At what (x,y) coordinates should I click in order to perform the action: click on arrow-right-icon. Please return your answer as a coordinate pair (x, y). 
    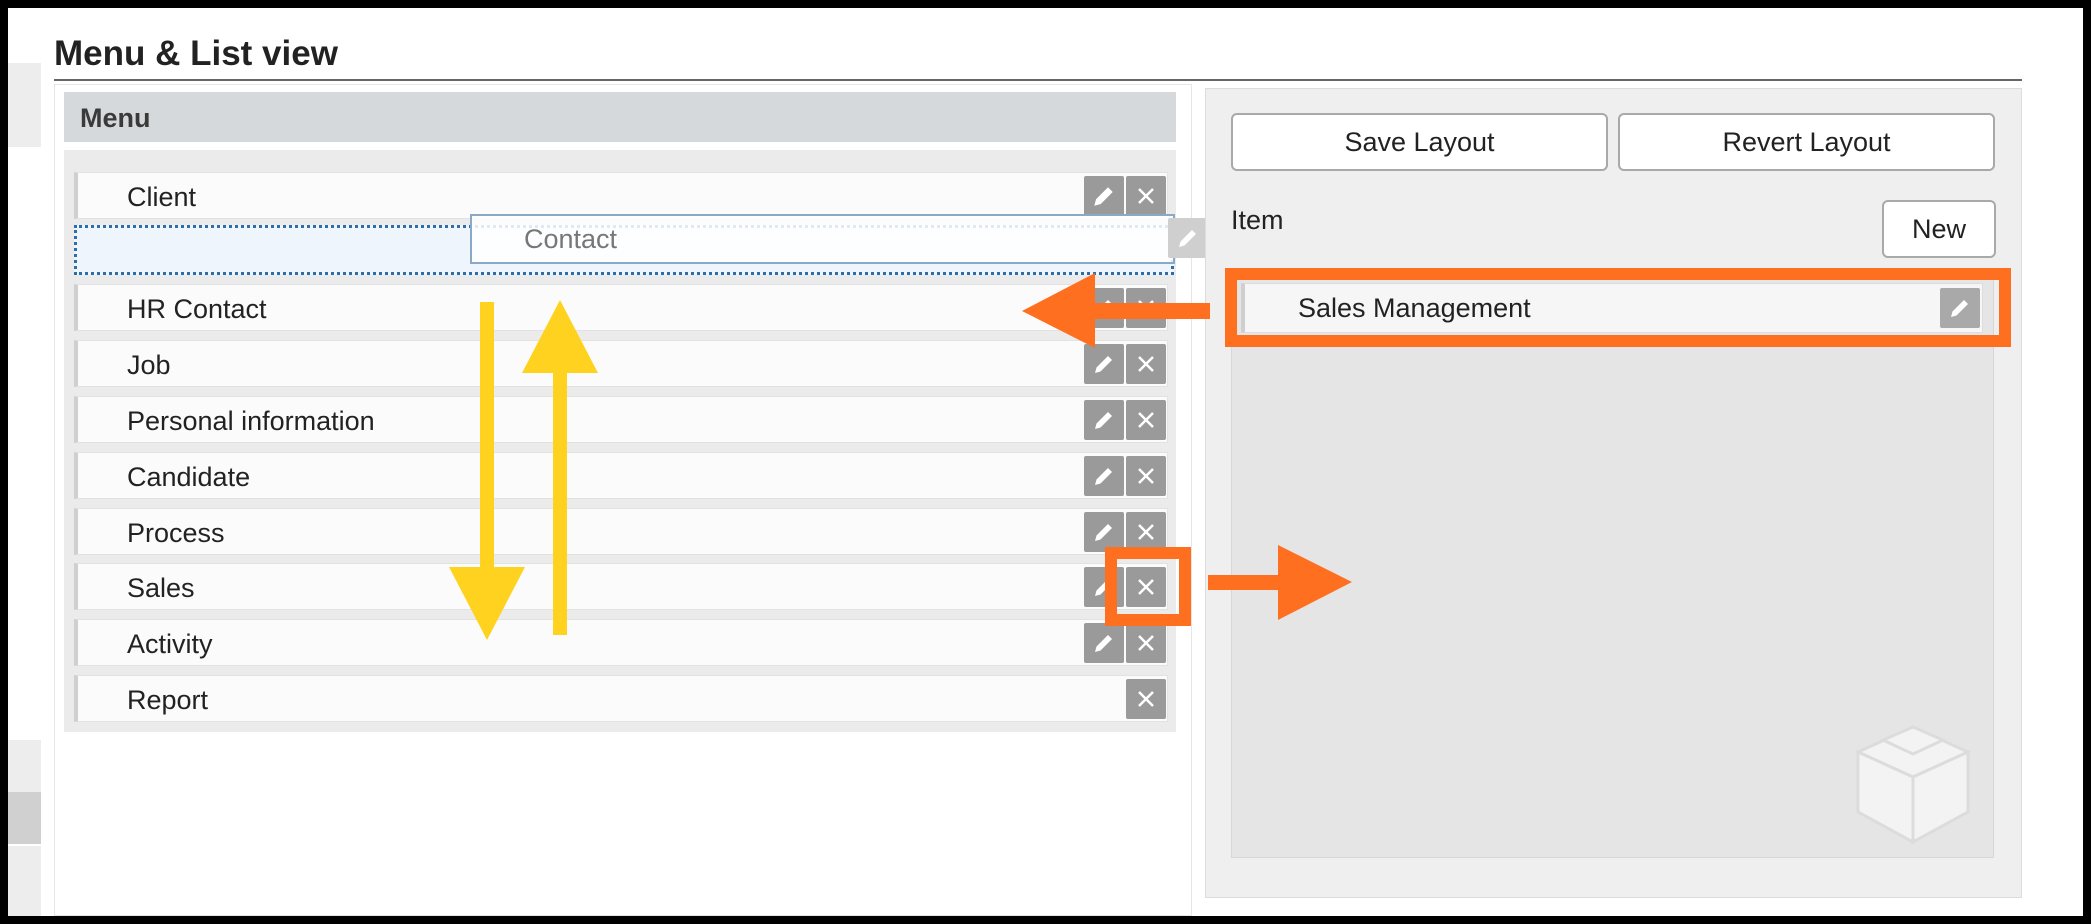
    Looking at the image, I should click on (1280, 582).